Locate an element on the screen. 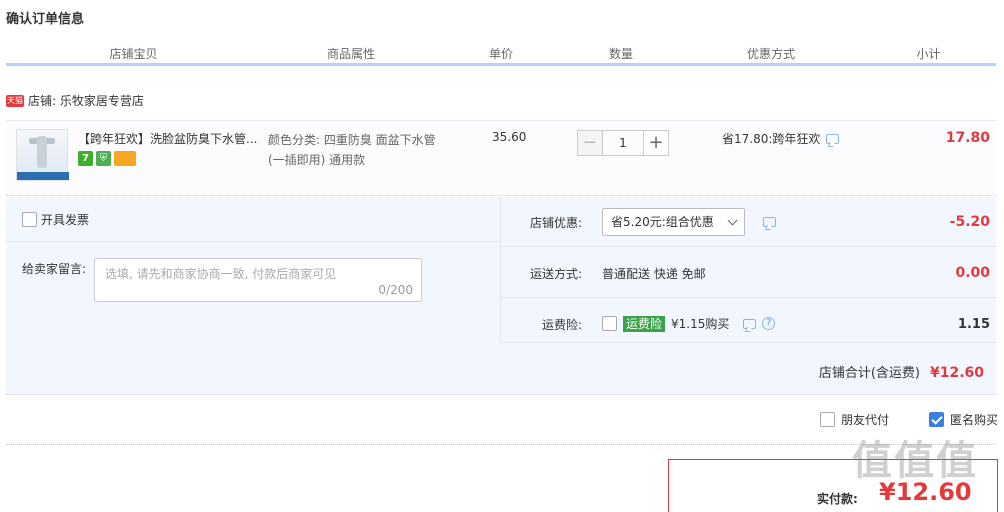 The width and height of the screenshot is (1004, 512). shop-discount-row: 店铺优惠: 省5.20元:组合优惠 -5.20 is located at coordinates (749, 222).